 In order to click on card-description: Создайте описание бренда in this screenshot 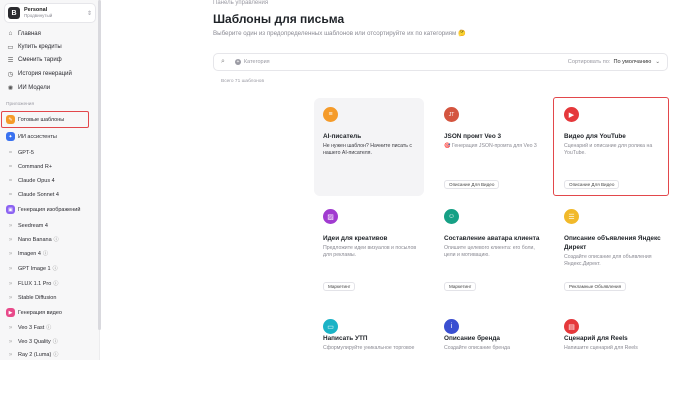, I will do `click(477, 348)`.